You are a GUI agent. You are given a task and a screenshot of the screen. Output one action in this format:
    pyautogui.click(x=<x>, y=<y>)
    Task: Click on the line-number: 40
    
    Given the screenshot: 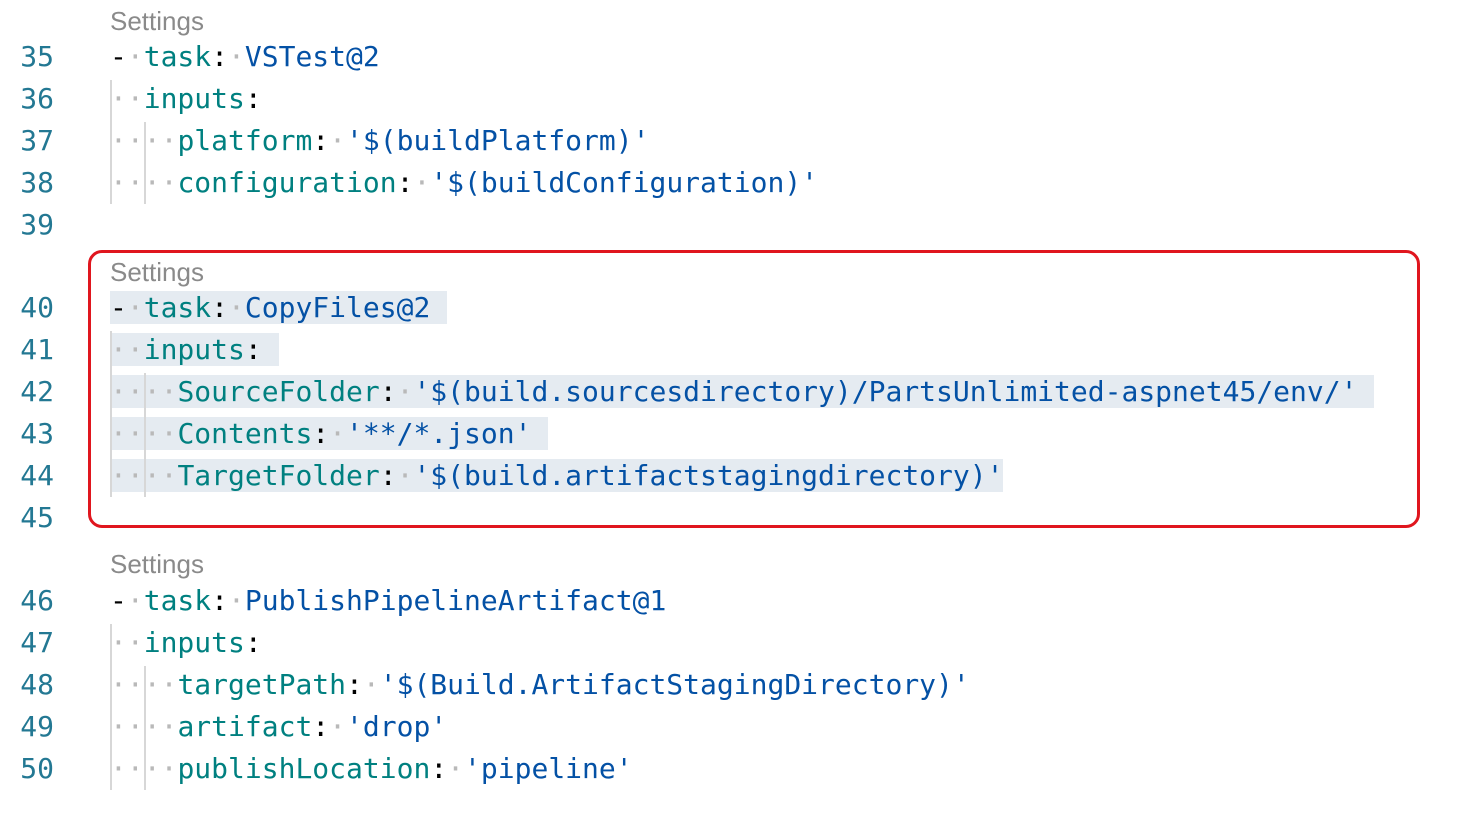 What is the action you would take?
    pyautogui.click(x=37, y=307)
    